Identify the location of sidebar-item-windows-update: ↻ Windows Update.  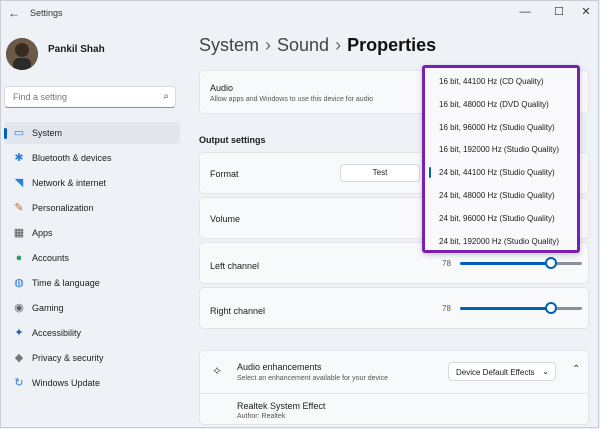
(92, 383).